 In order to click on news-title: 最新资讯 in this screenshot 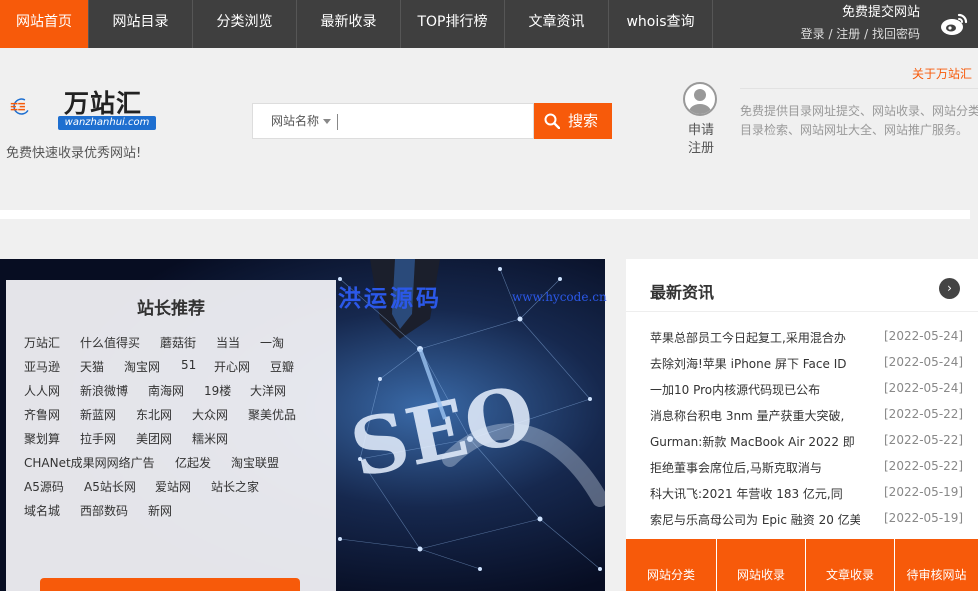, I will do `click(682, 292)`.